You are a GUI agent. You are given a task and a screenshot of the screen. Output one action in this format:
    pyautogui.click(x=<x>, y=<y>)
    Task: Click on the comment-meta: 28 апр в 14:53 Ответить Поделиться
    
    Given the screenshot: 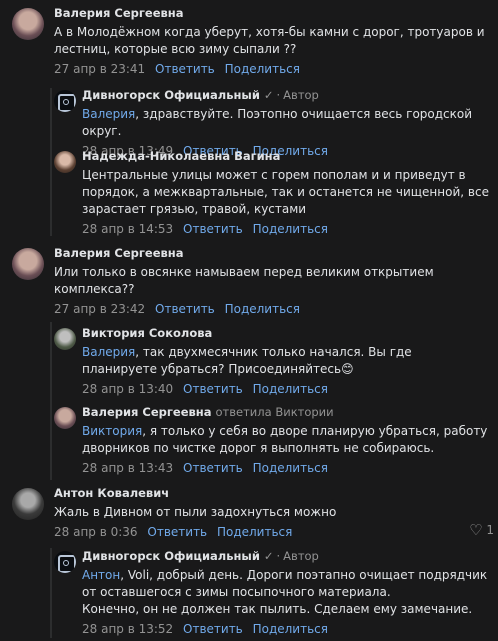 What is the action you would take?
    pyautogui.click(x=286, y=229)
    